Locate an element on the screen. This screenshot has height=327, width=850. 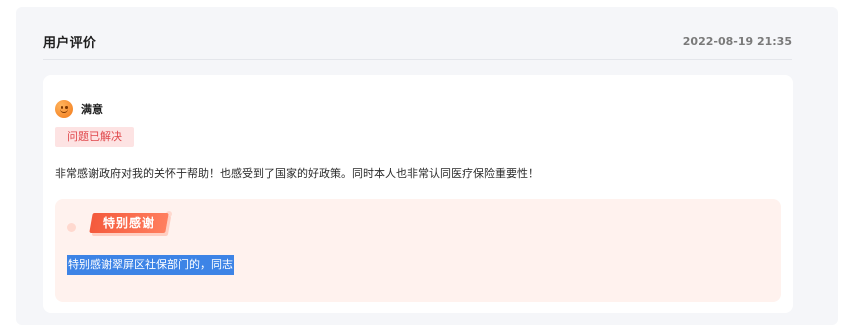
review-timestamp: 2022-08-19 21:35 is located at coordinates (737, 41).